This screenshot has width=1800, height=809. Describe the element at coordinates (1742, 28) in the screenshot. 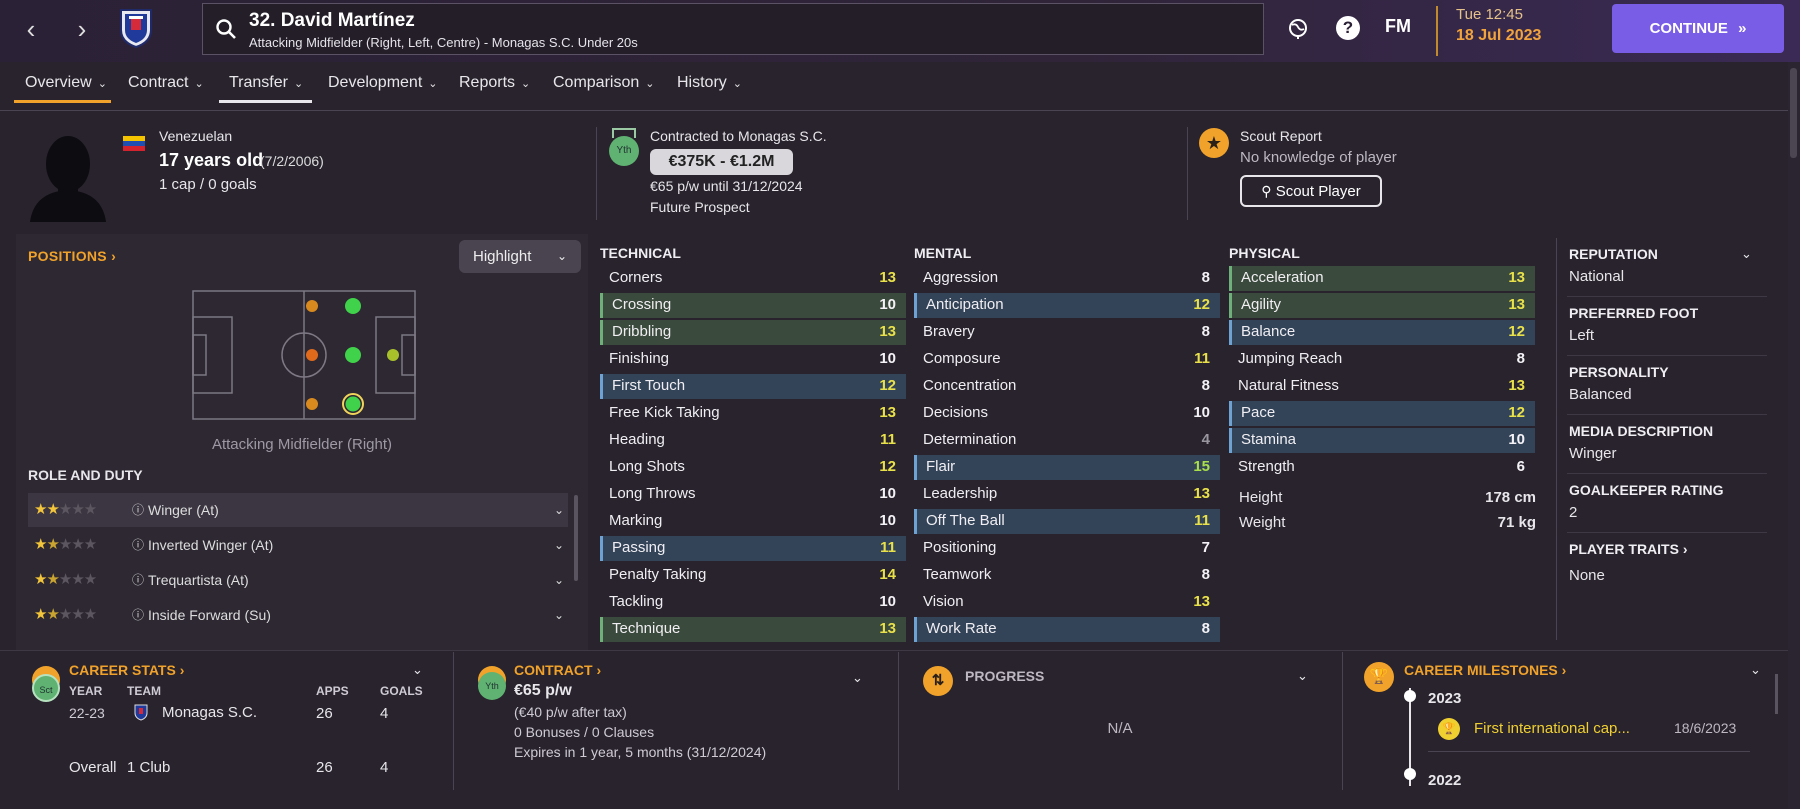

I see `double-chevron-icon: »` at that location.